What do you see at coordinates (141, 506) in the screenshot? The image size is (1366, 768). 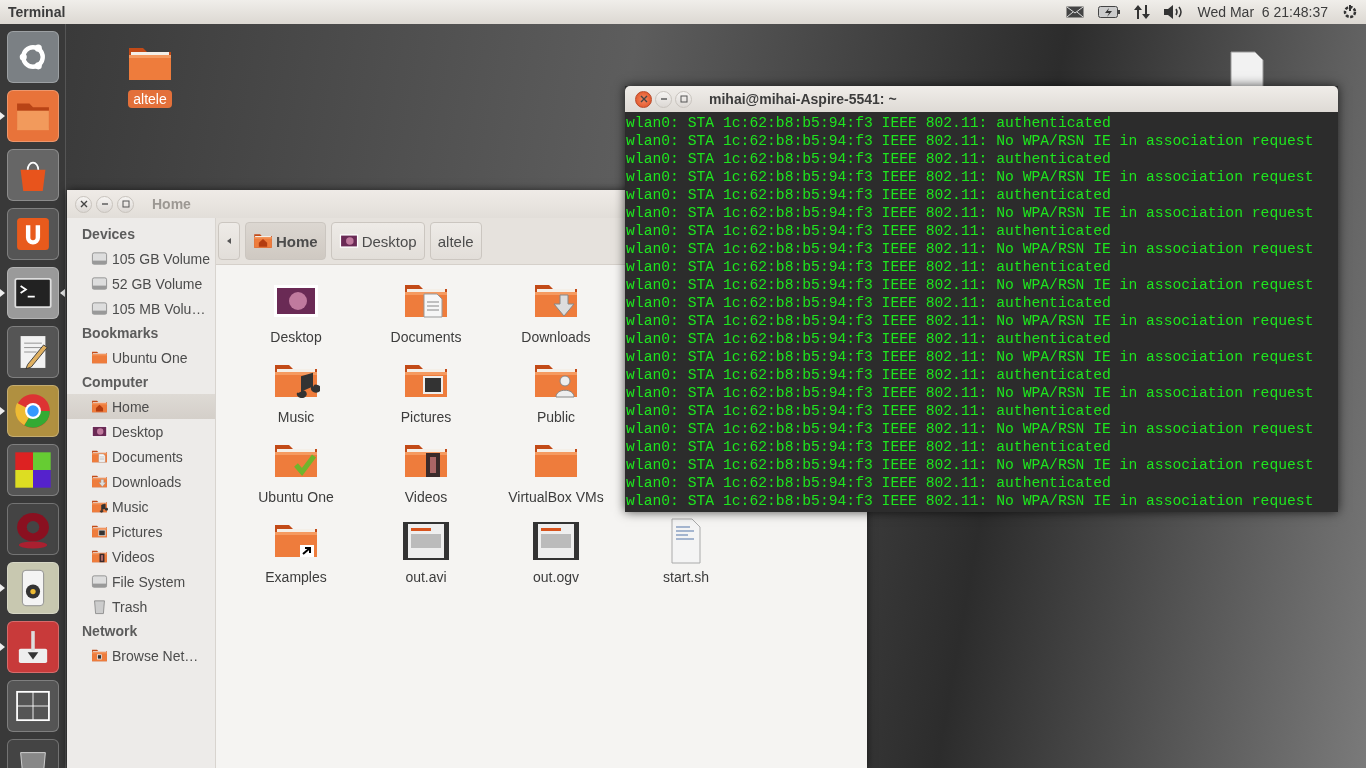 I see `sidebar-item: Music` at bounding box center [141, 506].